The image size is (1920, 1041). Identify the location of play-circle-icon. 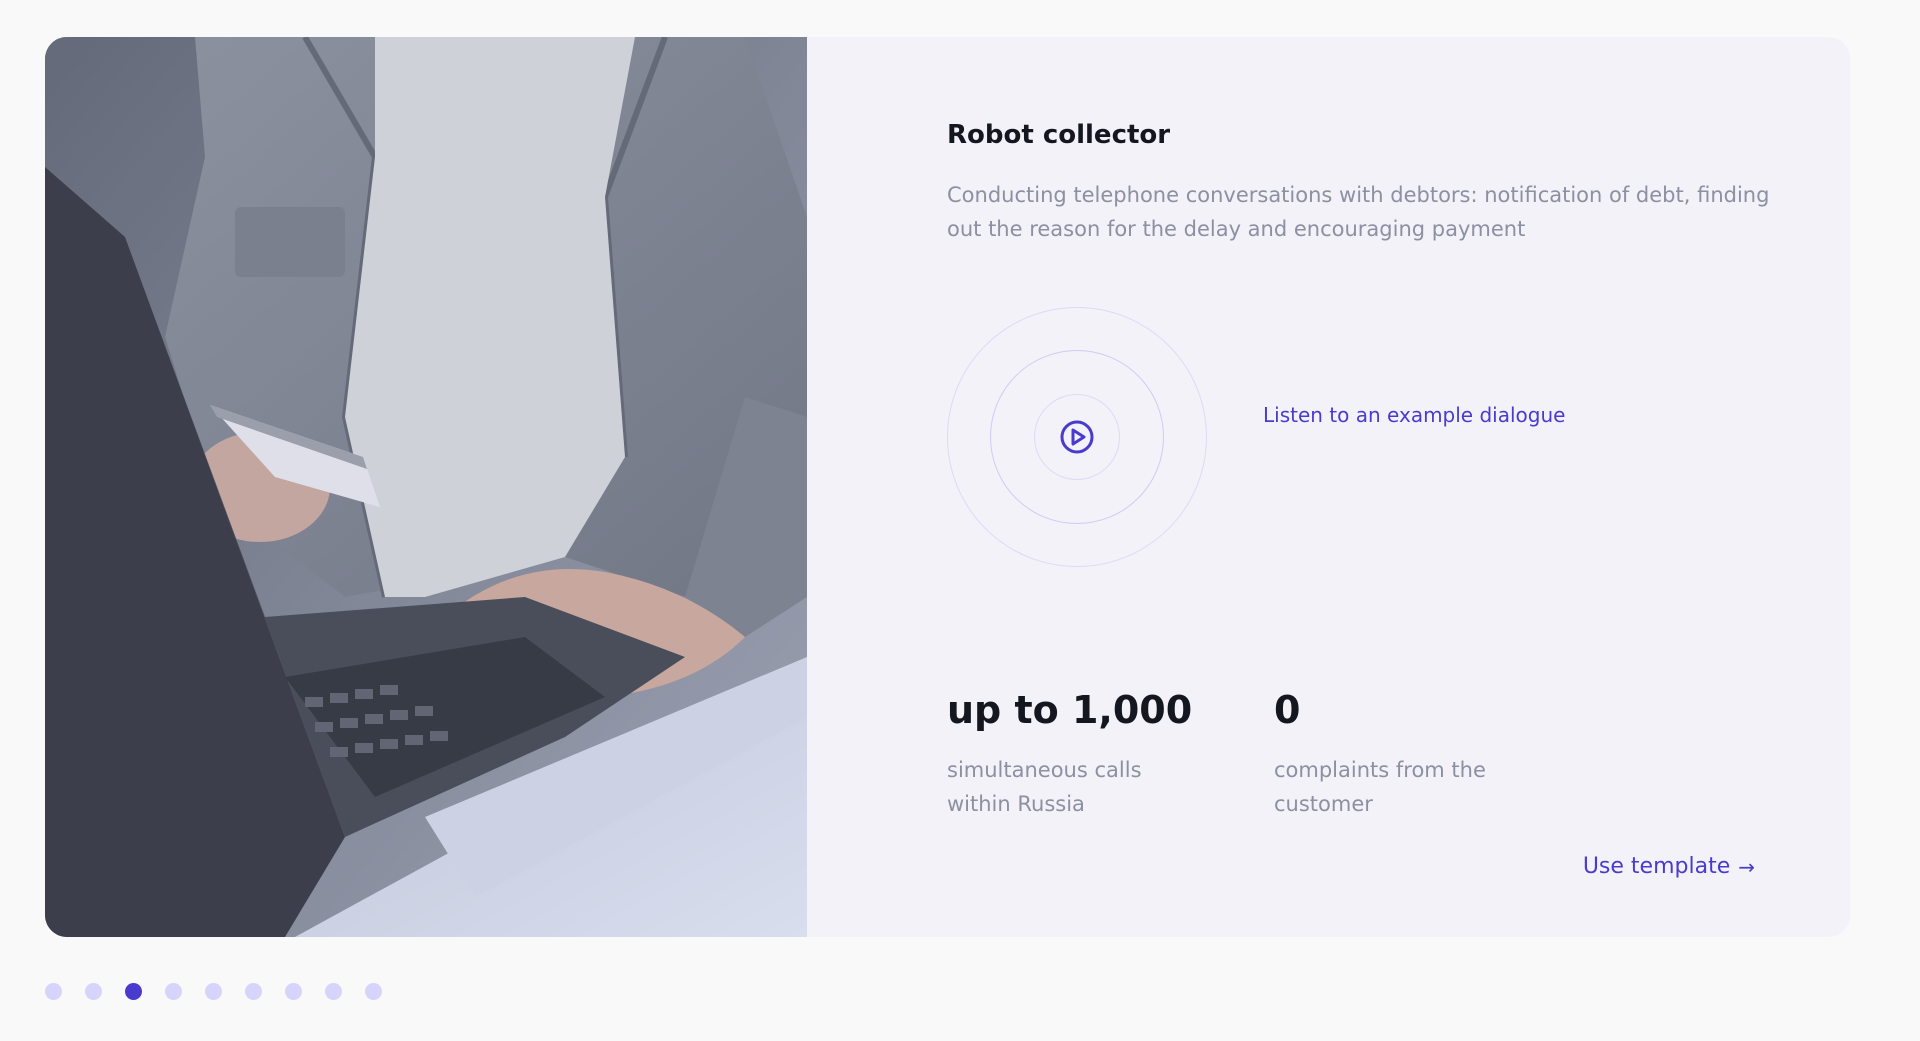
(1077, 437).